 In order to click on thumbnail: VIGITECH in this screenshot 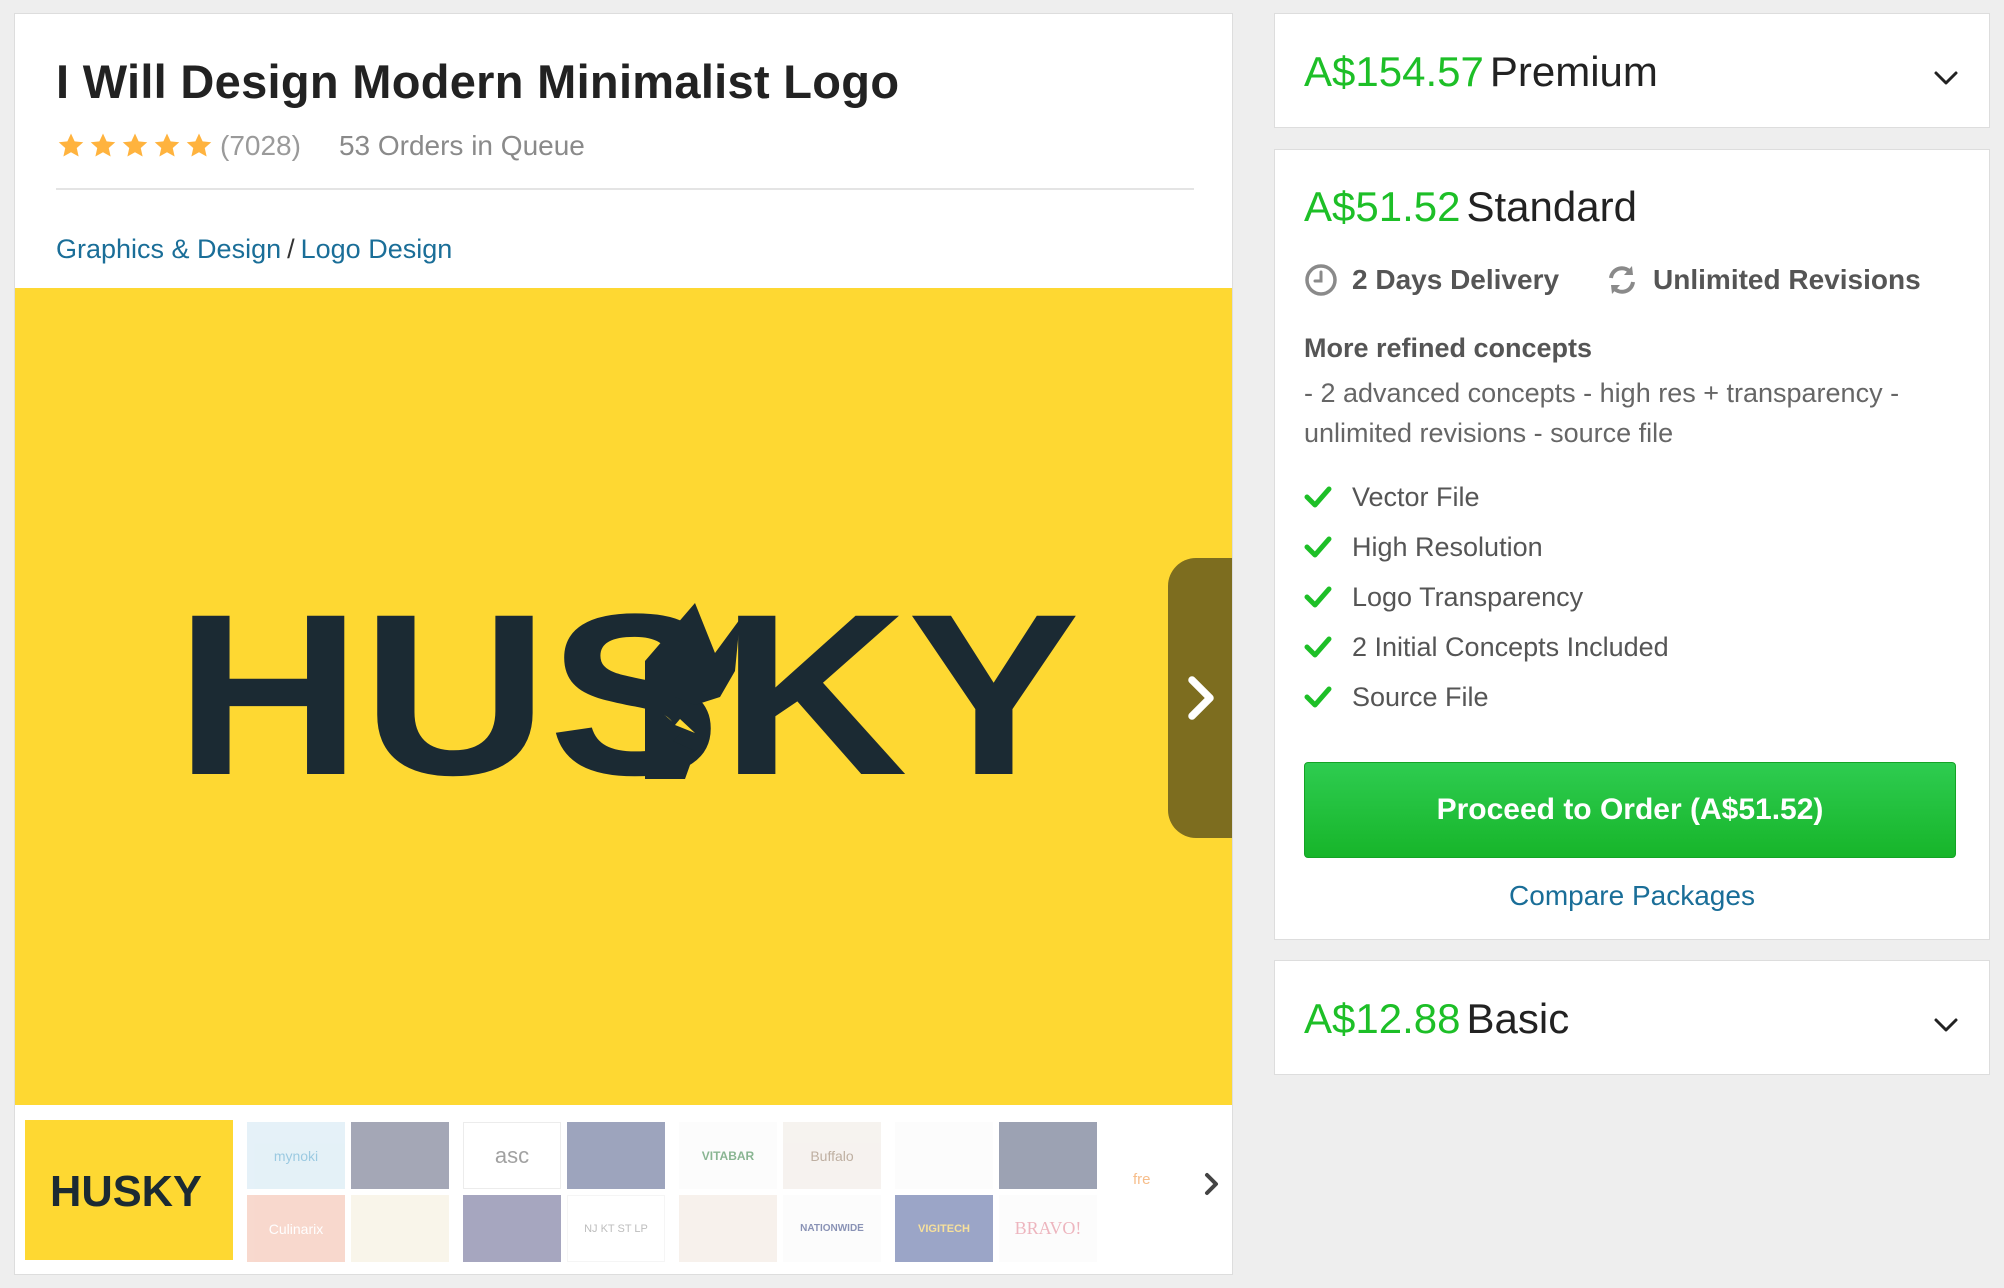, I will do `click(944, 1228)`.